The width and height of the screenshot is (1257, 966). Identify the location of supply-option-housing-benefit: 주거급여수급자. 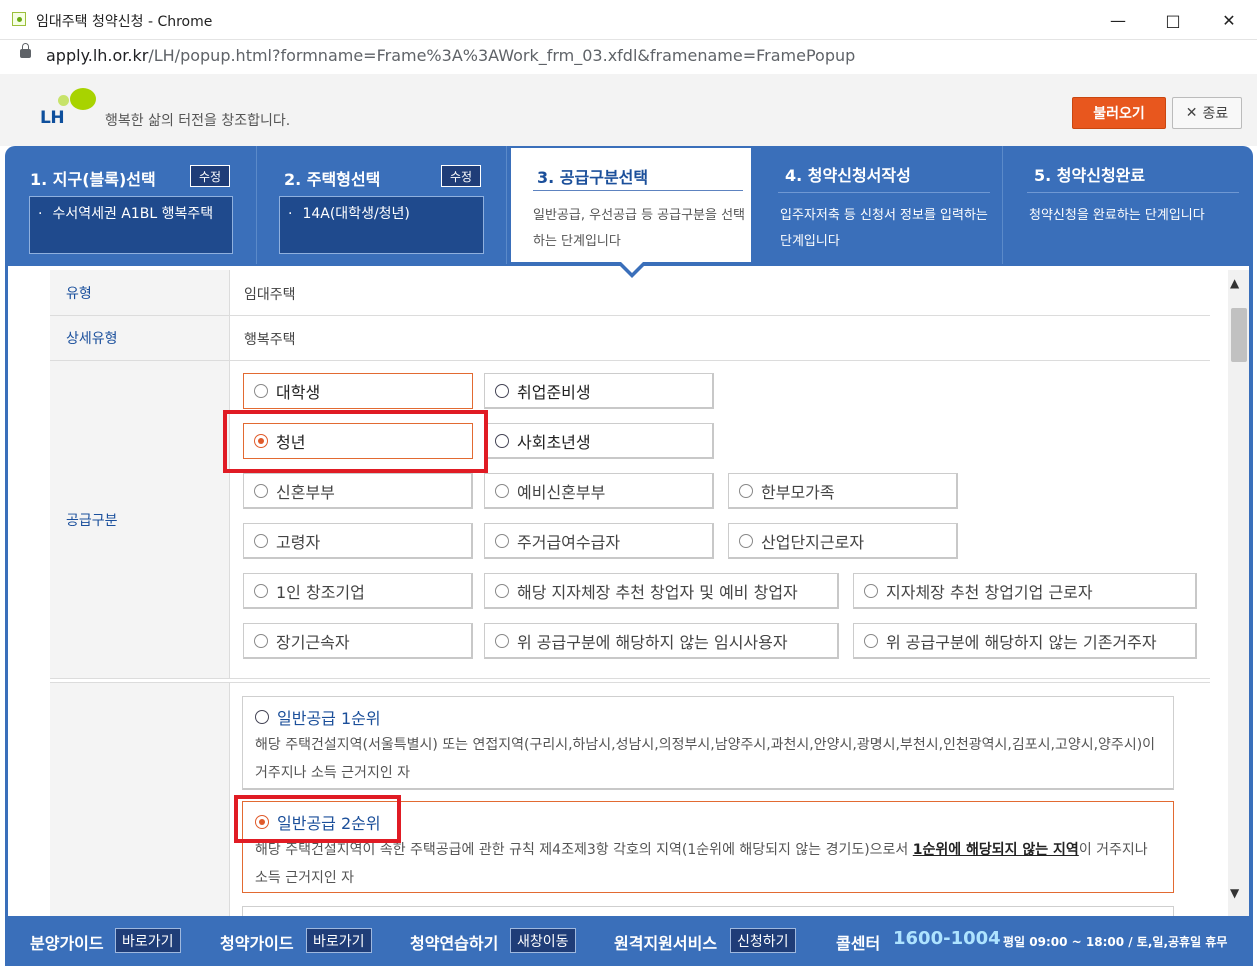
(599, 541).